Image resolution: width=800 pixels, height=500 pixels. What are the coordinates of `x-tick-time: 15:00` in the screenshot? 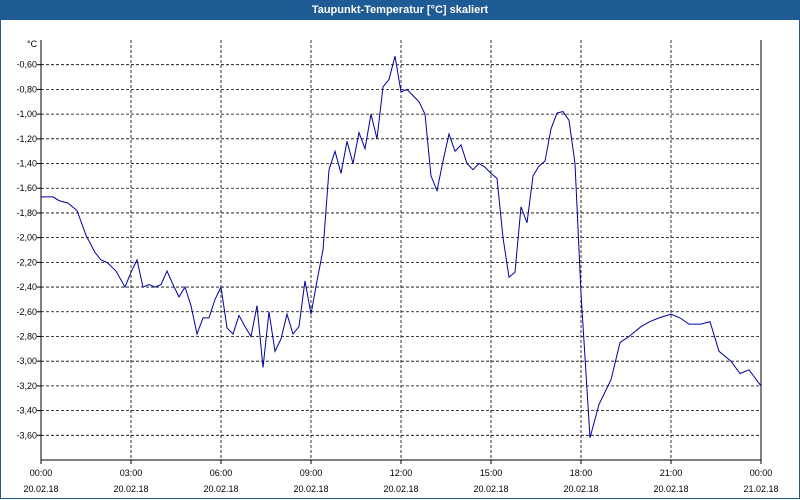 It's located at (491, 473).